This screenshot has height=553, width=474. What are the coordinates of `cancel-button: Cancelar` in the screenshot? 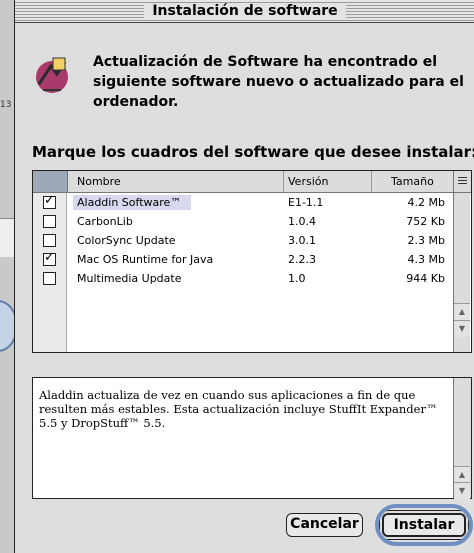 It's located at (324, 525).